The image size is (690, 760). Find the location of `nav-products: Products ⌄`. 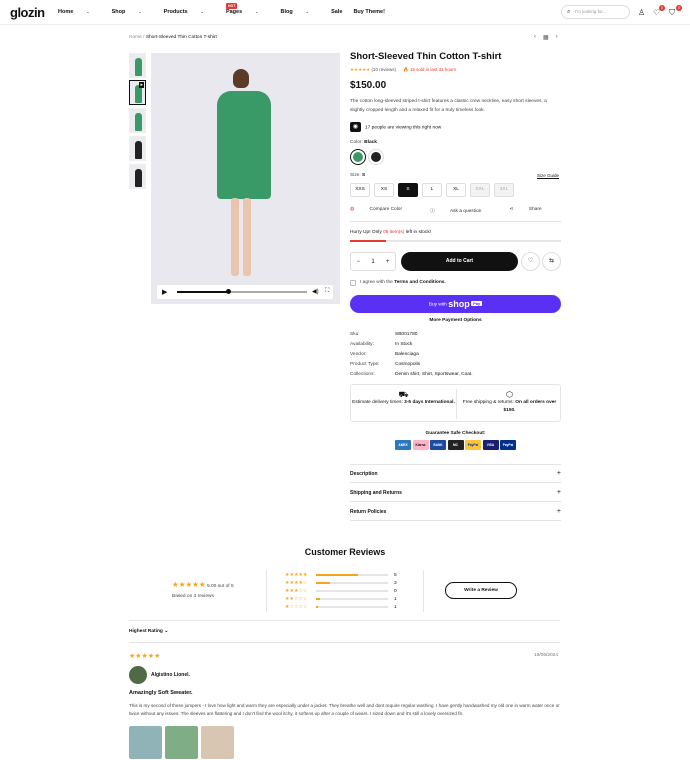

nav-products: Products ⌄ is located at coordinates (189, 12).